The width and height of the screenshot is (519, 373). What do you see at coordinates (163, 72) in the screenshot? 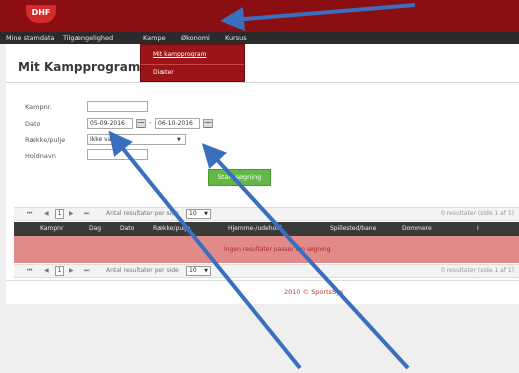
I see `menu-item-diaeter: Diæter` at bounding box center [163, 72].